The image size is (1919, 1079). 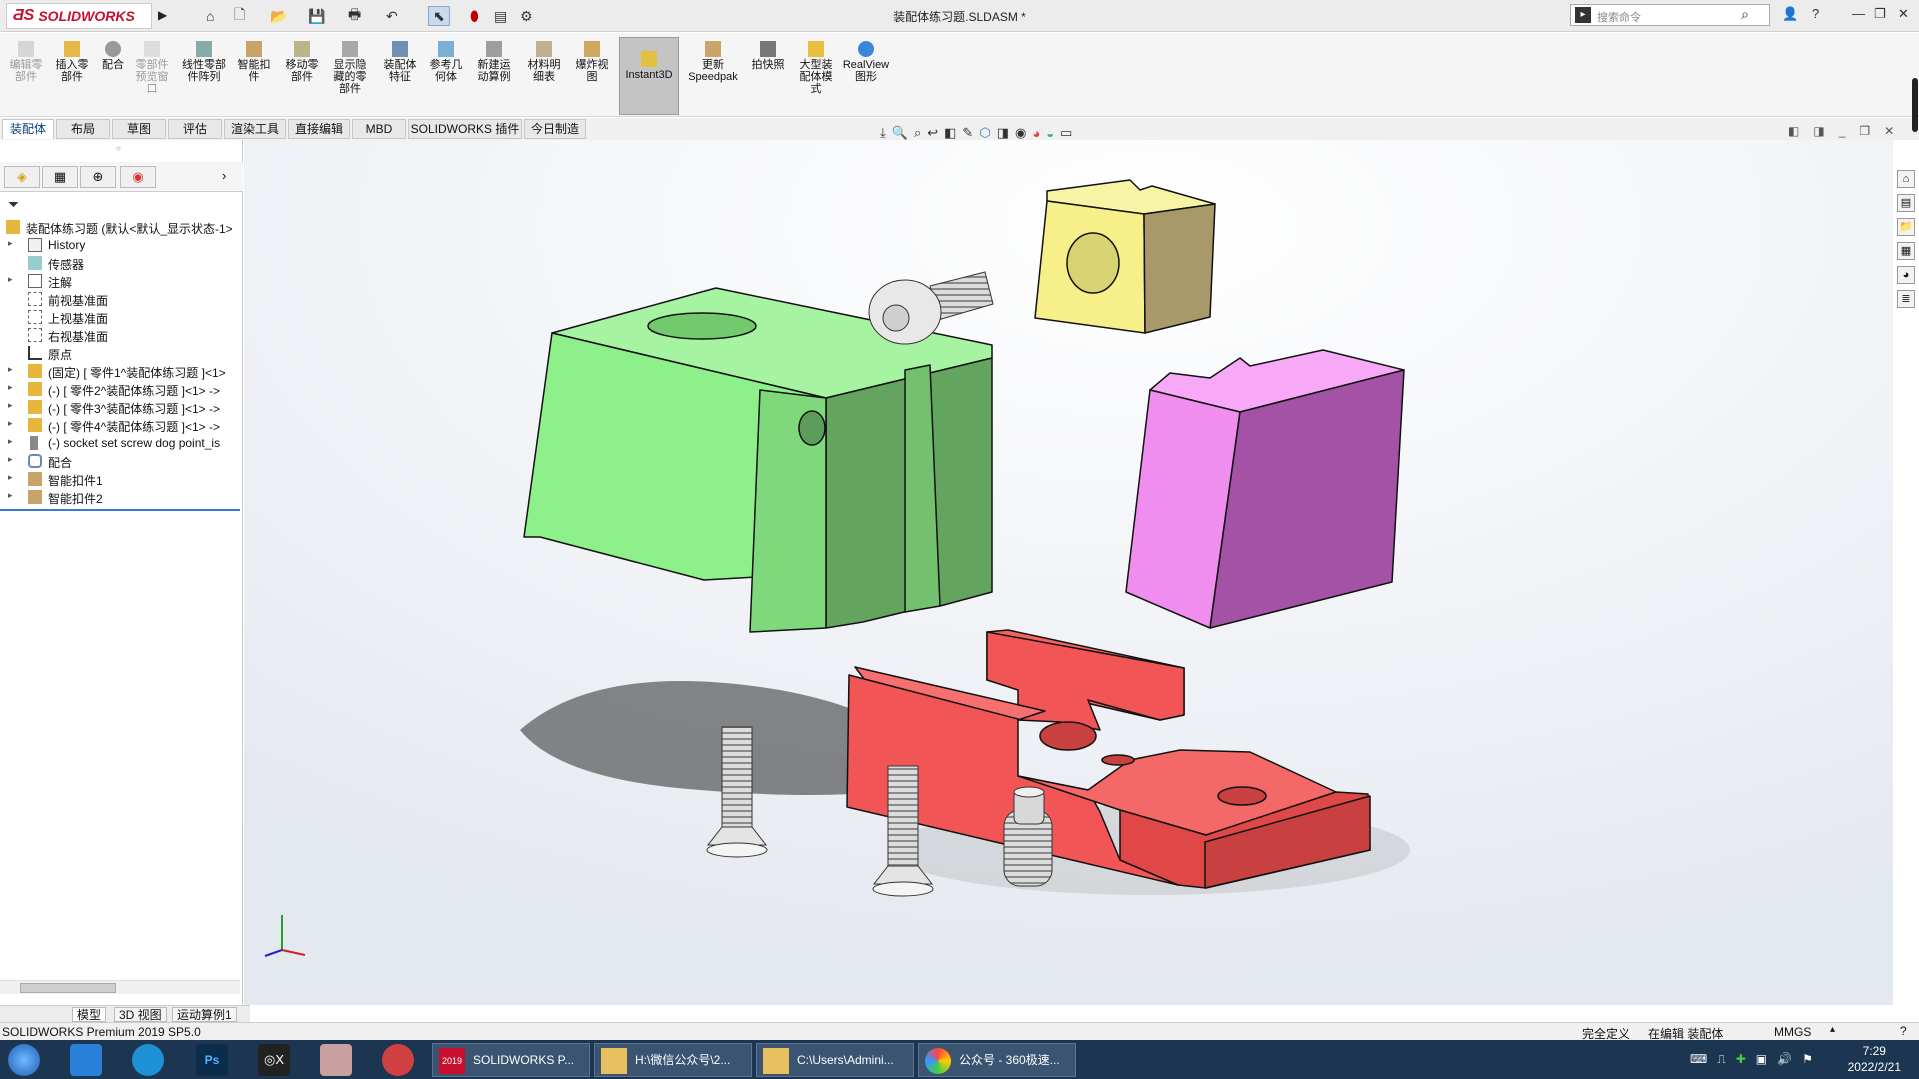 I want to click on new-motion-study-button: 新建运 动算例, so click(x=494, y=62).